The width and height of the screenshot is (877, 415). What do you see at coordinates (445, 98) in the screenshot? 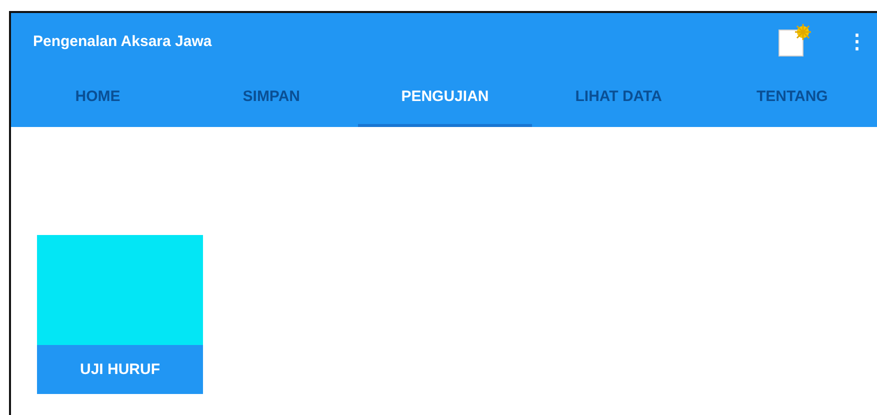
I see `tab: PENGUJIAN` at bounding box center [445, 98].